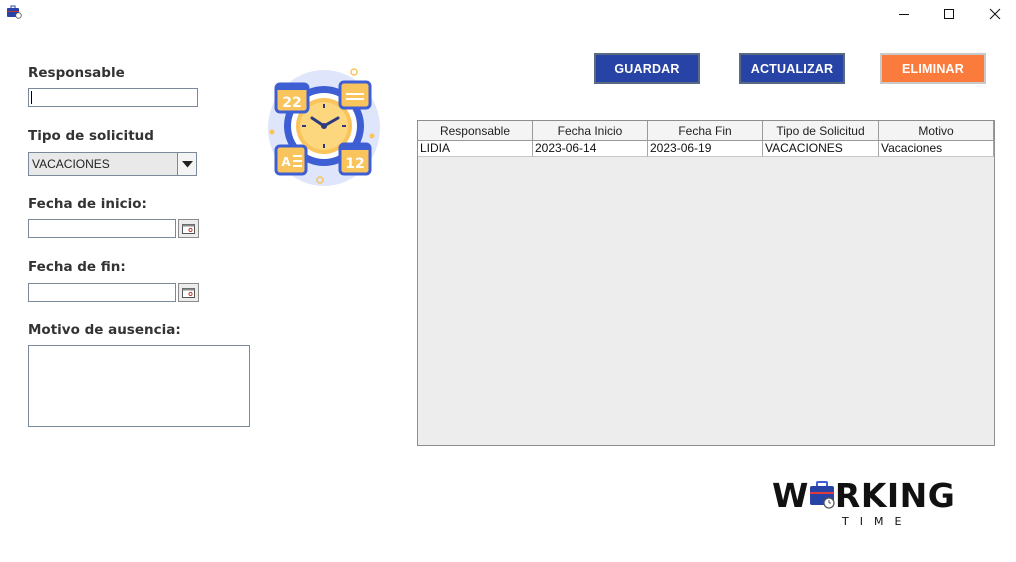  I want to click on fecha-fin-calendar-button, so click(188, 292).